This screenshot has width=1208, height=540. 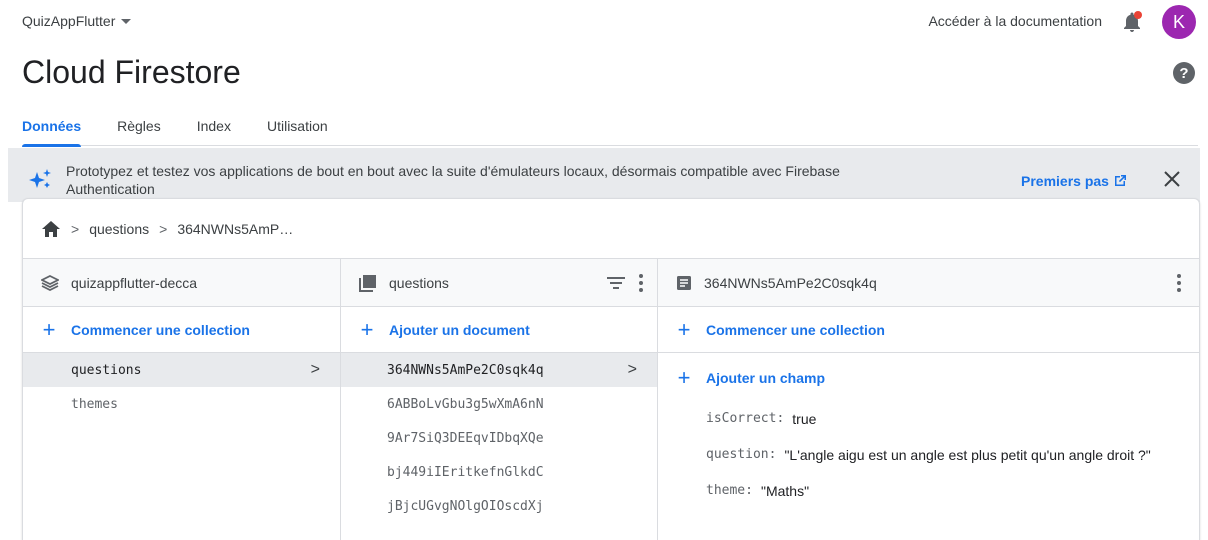 I want to click on tab-rules: Règles, so click(x=139, y=126).